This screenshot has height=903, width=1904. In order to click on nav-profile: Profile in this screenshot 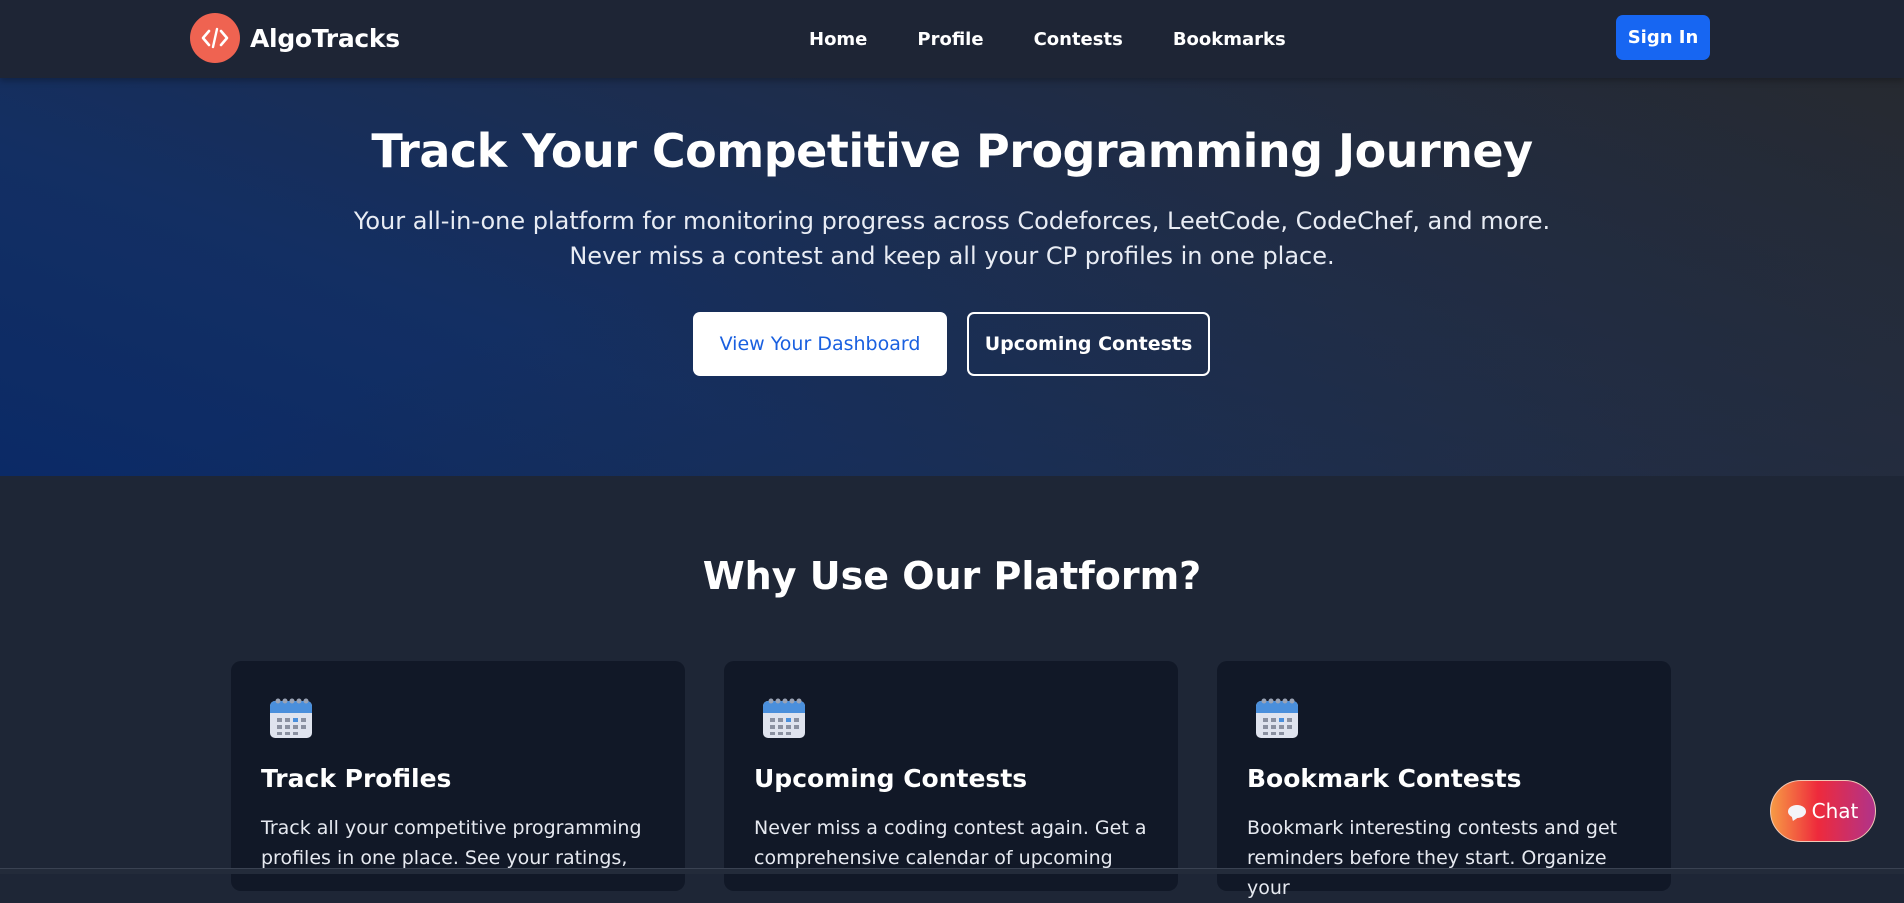, I will do `click(950, 39)`.